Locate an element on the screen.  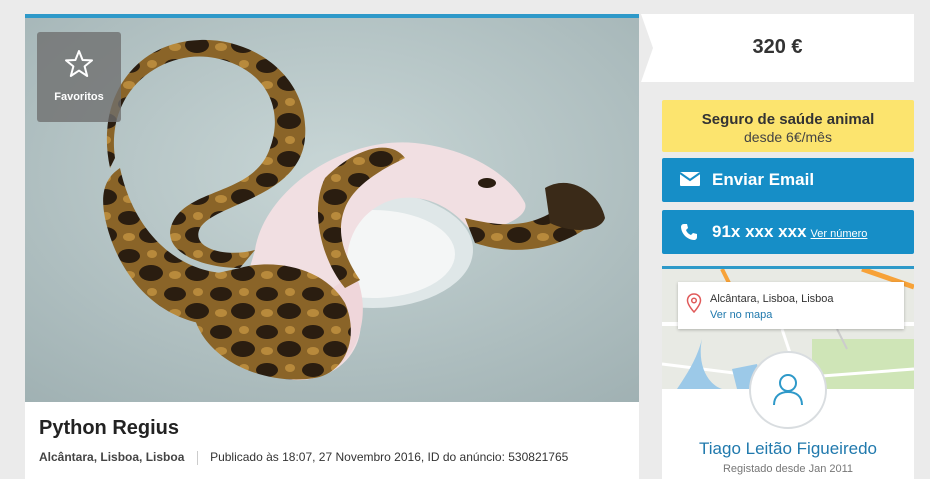
listing-title: Python Regius is located at coordinates (109, 428).